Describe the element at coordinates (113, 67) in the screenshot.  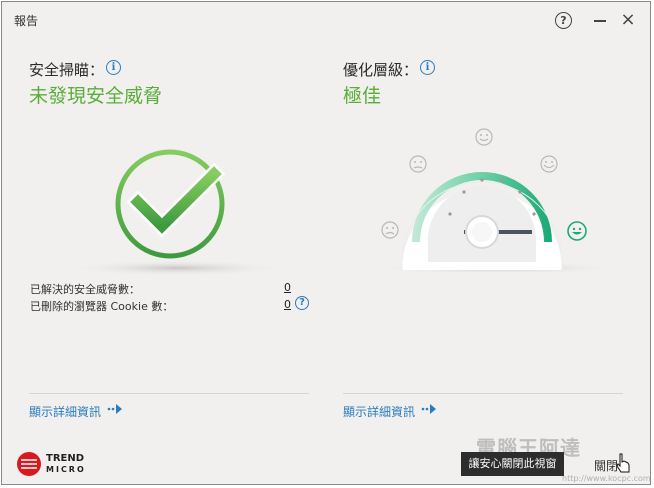
I see `scan-info-icon: i` at that location.